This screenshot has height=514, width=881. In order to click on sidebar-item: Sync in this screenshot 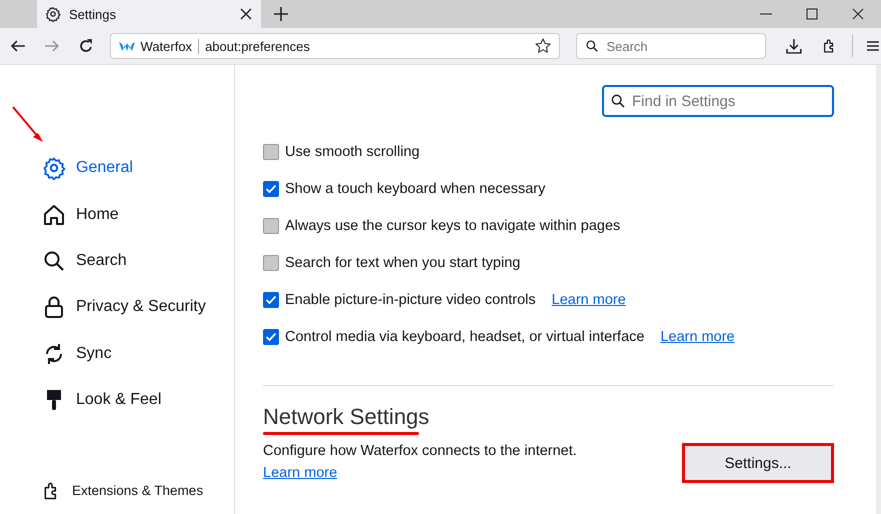, I will do `click(77, 354)`.